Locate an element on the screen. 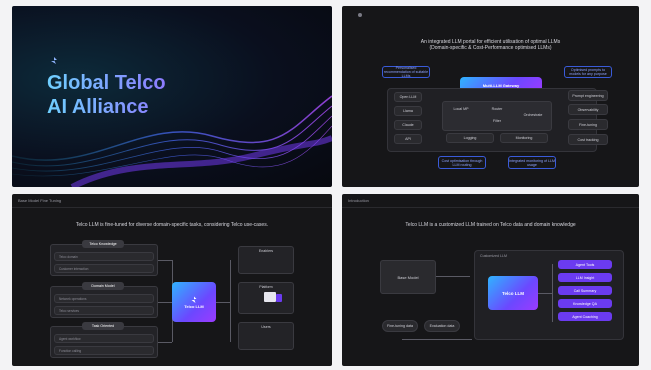 This screenshot has width=651, height=370. block-label: Domain Model is located at coordinates (103, 286).